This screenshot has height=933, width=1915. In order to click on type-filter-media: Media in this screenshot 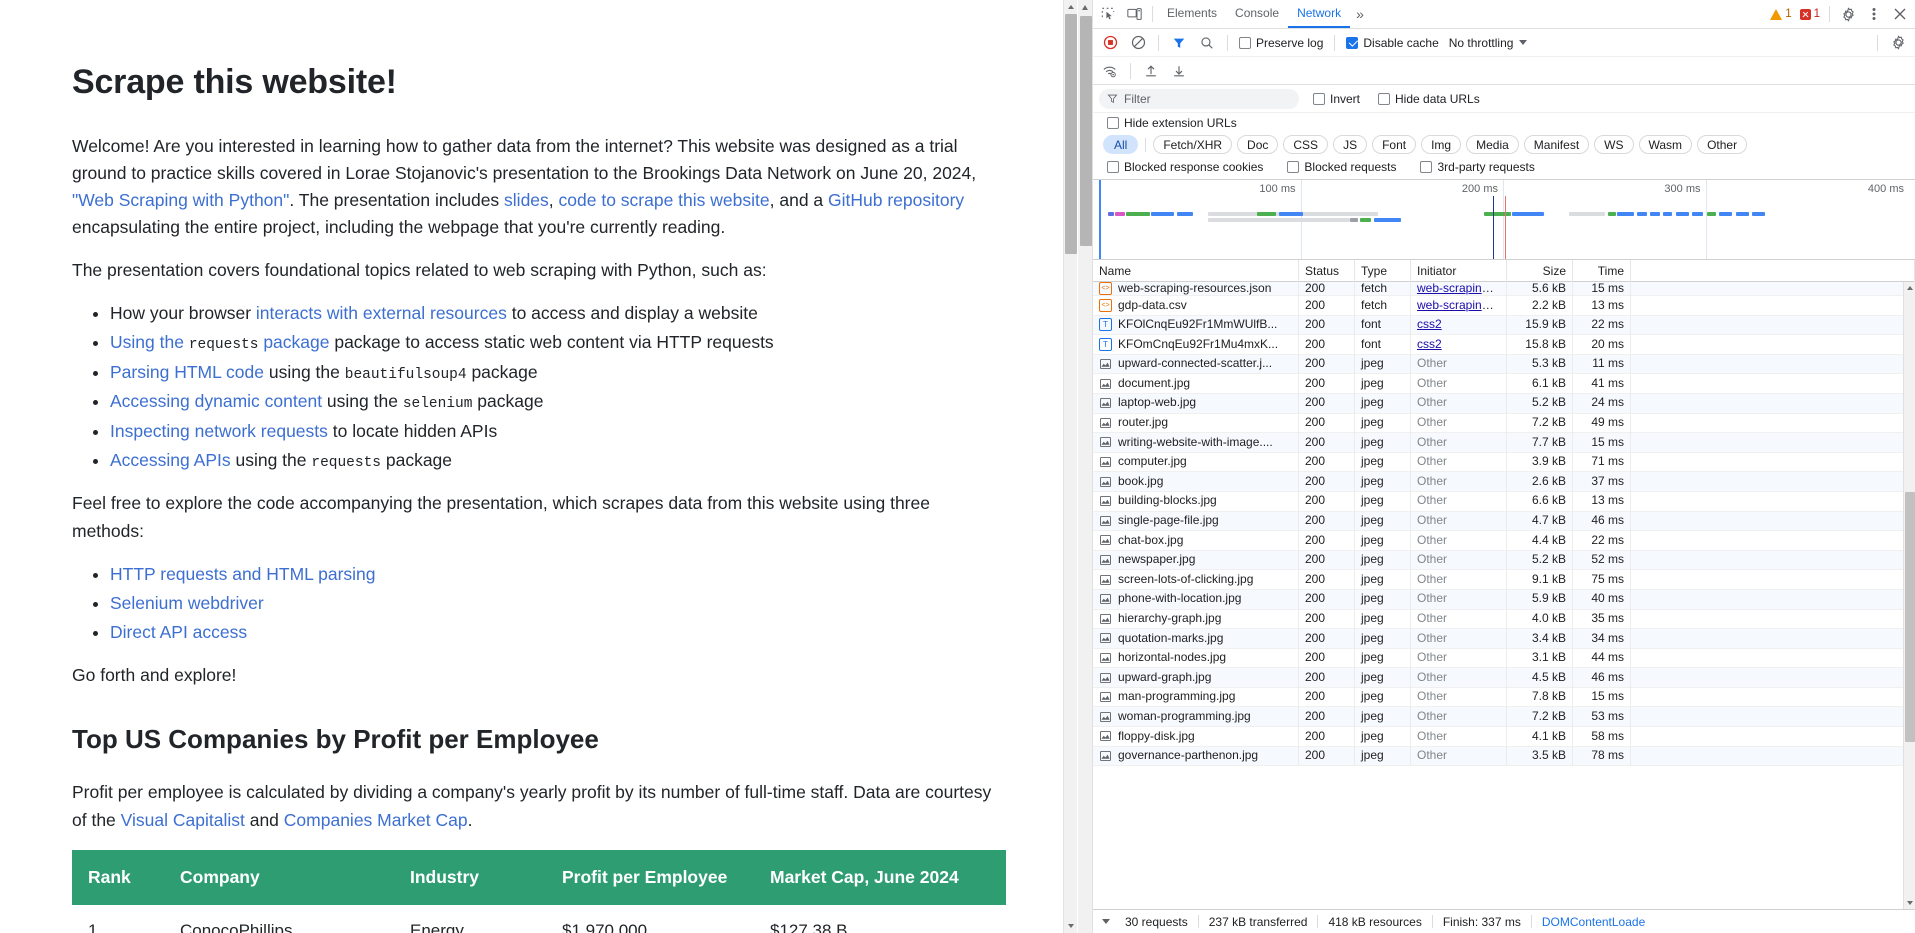, I will do `click(1492, 144)`.